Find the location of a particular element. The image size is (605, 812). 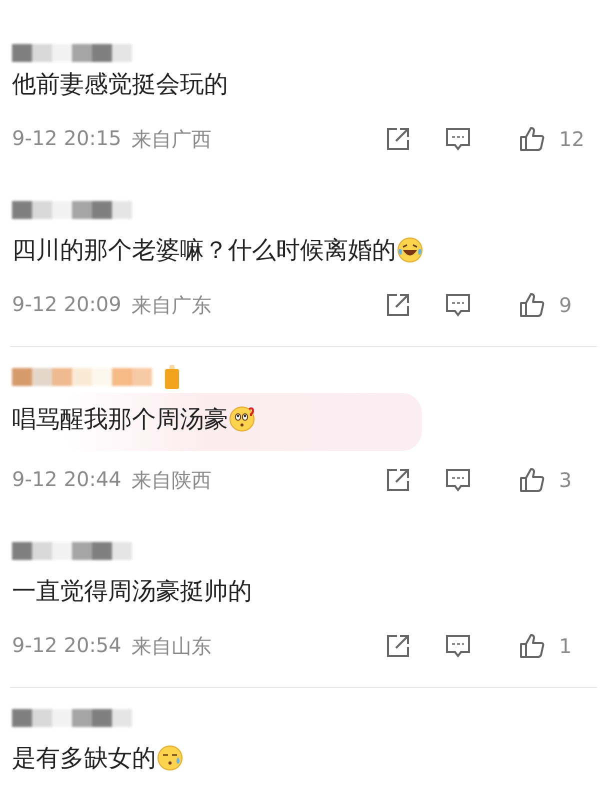

comment-text: 唱骂醒我那个周汤豪 is located at coordinates (120, 419).